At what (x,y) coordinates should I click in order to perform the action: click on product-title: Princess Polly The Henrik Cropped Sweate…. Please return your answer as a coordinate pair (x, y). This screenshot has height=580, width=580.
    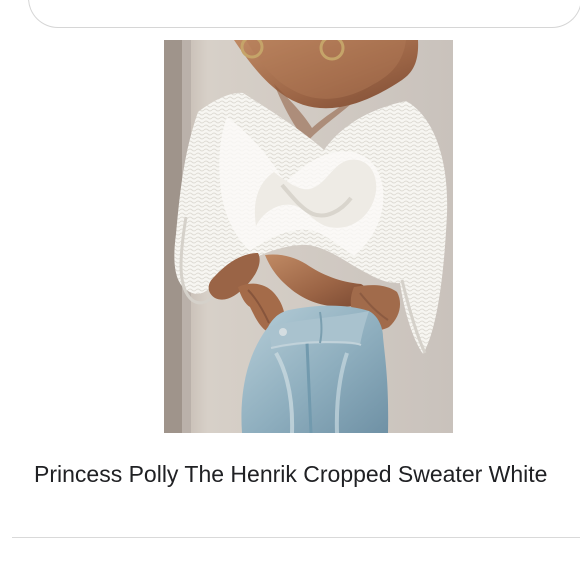
    Looking at the image, I should click on (294, 474).